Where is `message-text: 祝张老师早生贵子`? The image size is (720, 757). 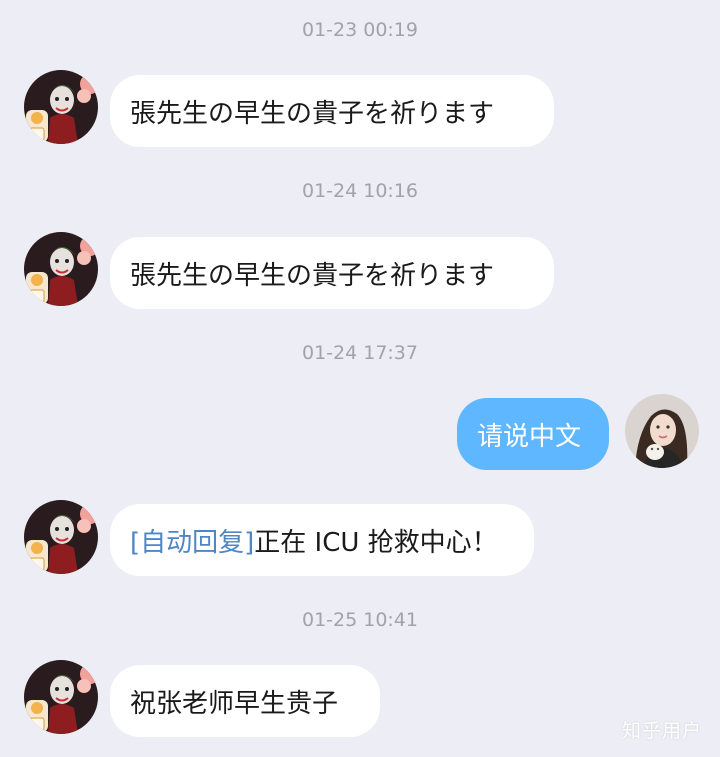 message-text: 祝张老师早生贵子 is located at coordinates (234, 703).